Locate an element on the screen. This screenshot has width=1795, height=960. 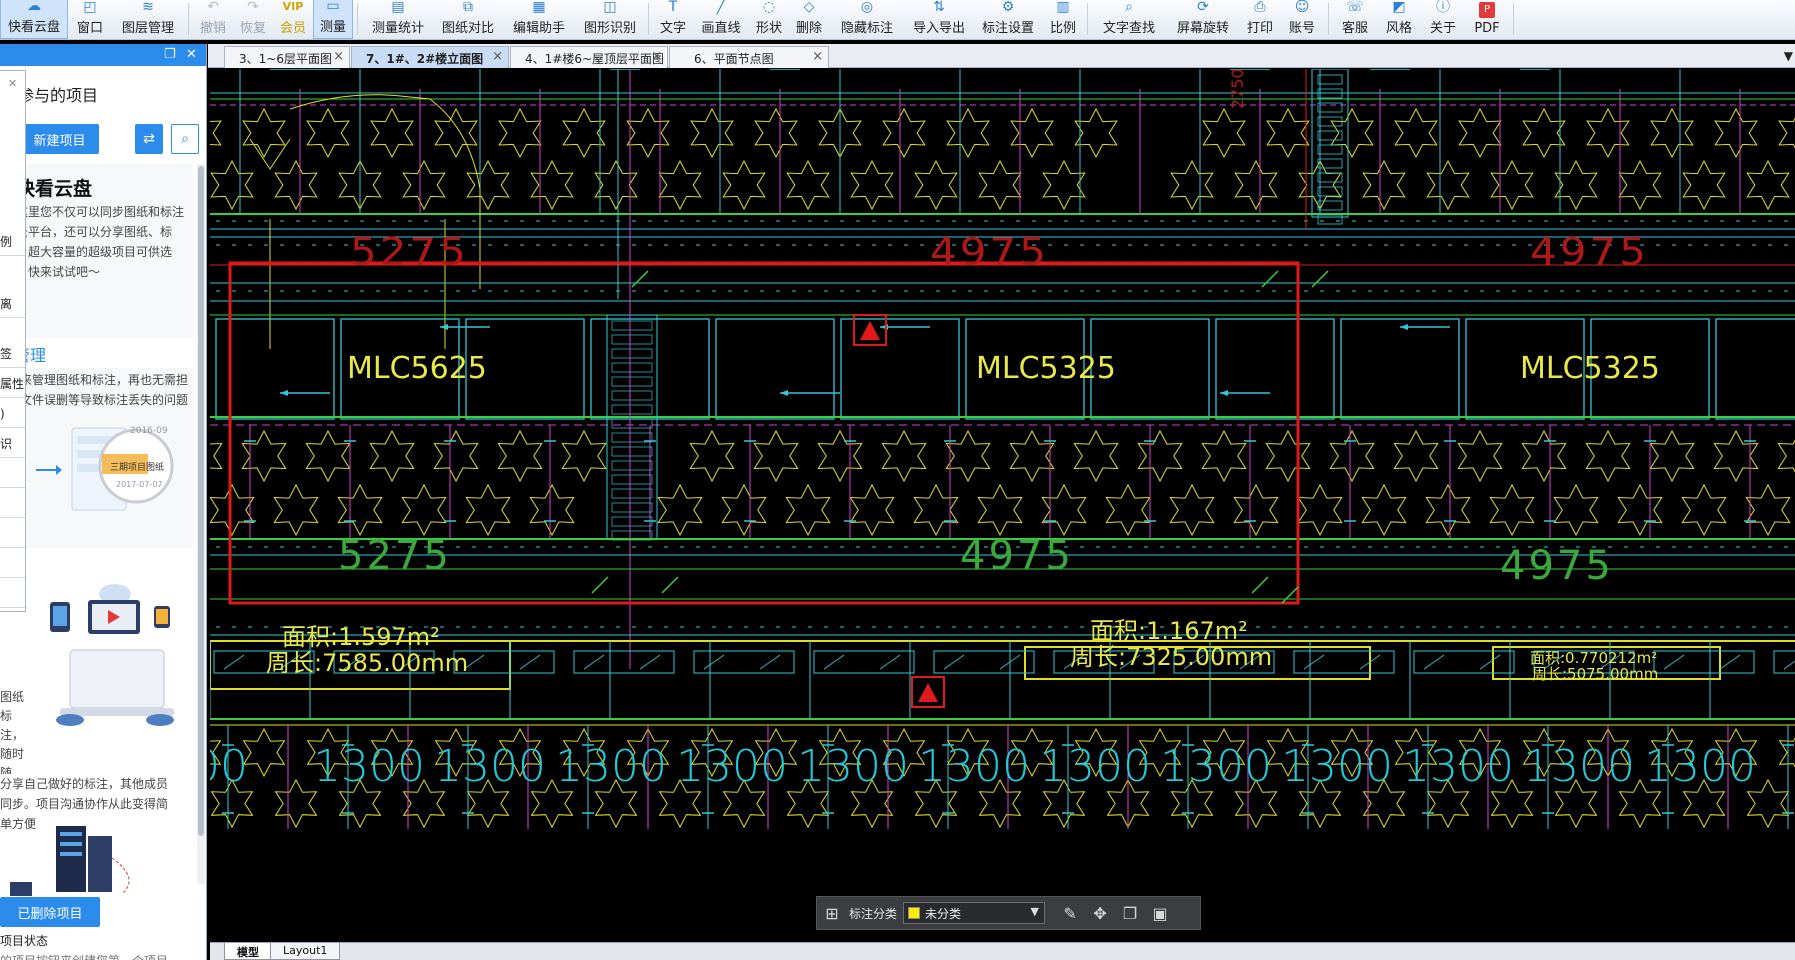
strip-item: 离 is located at coordinates (12, 304).